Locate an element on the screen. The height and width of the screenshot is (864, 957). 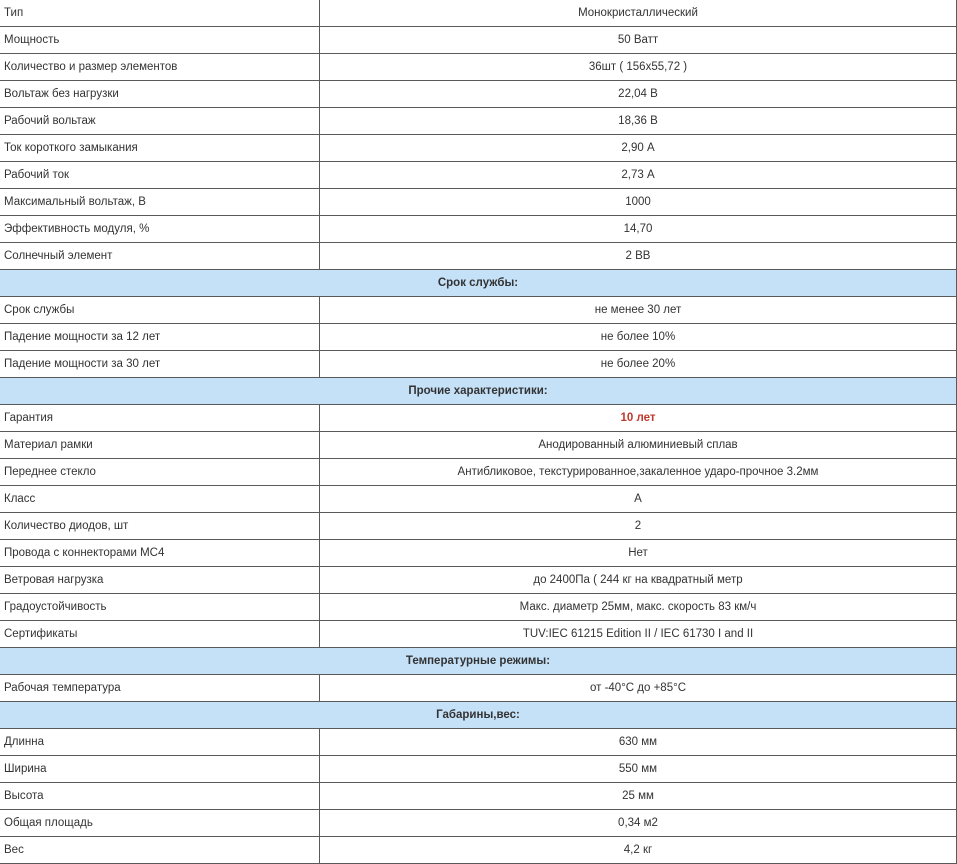
spec-label: Рабочий вольтаж is located at coordinates (160, 121).